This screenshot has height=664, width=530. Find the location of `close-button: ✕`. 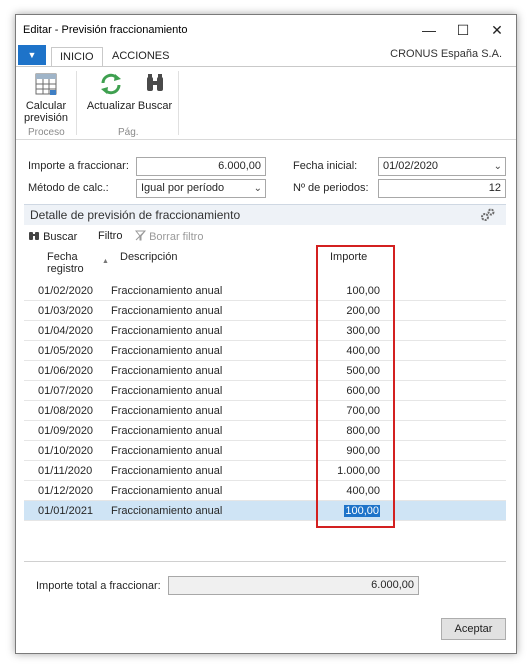

close-button: ✕ is located at coordinates (497, 30).